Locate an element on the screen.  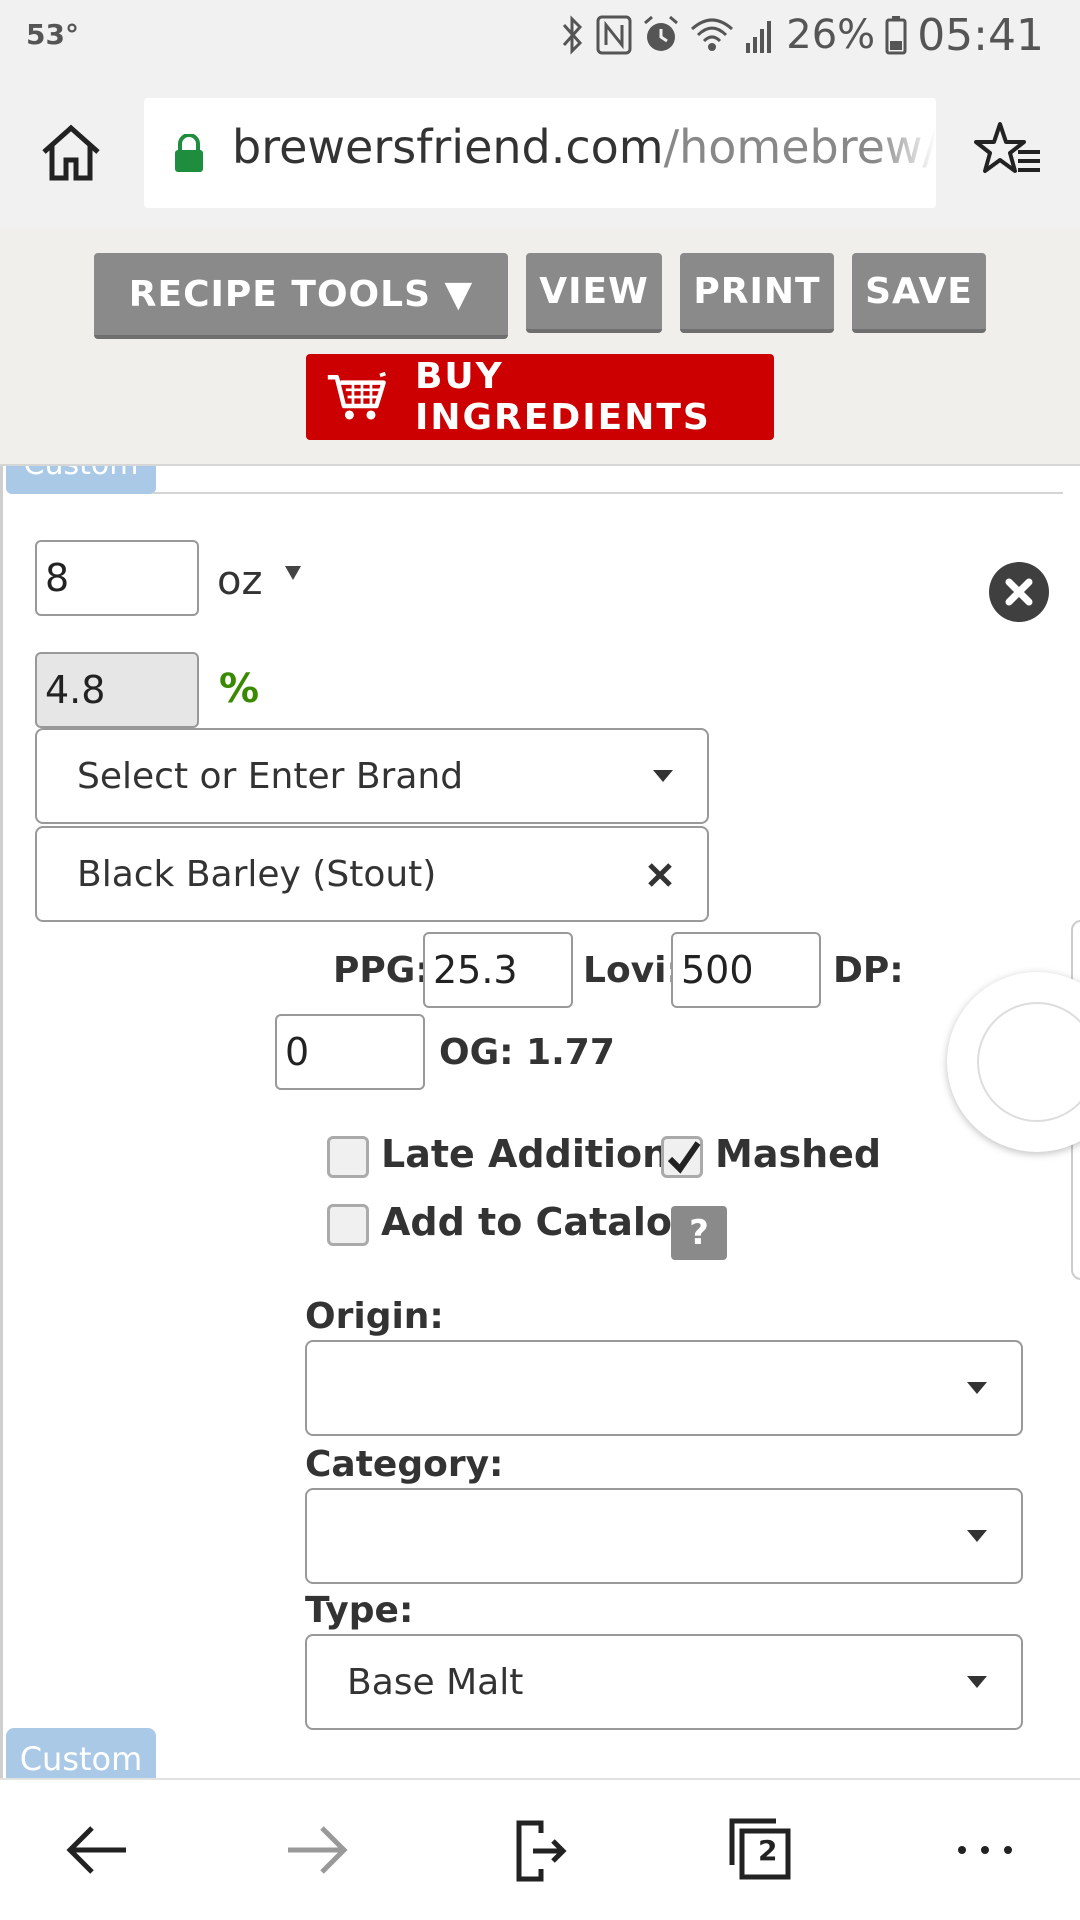
tab-count: 2 is located at coordinates (768, 1850).